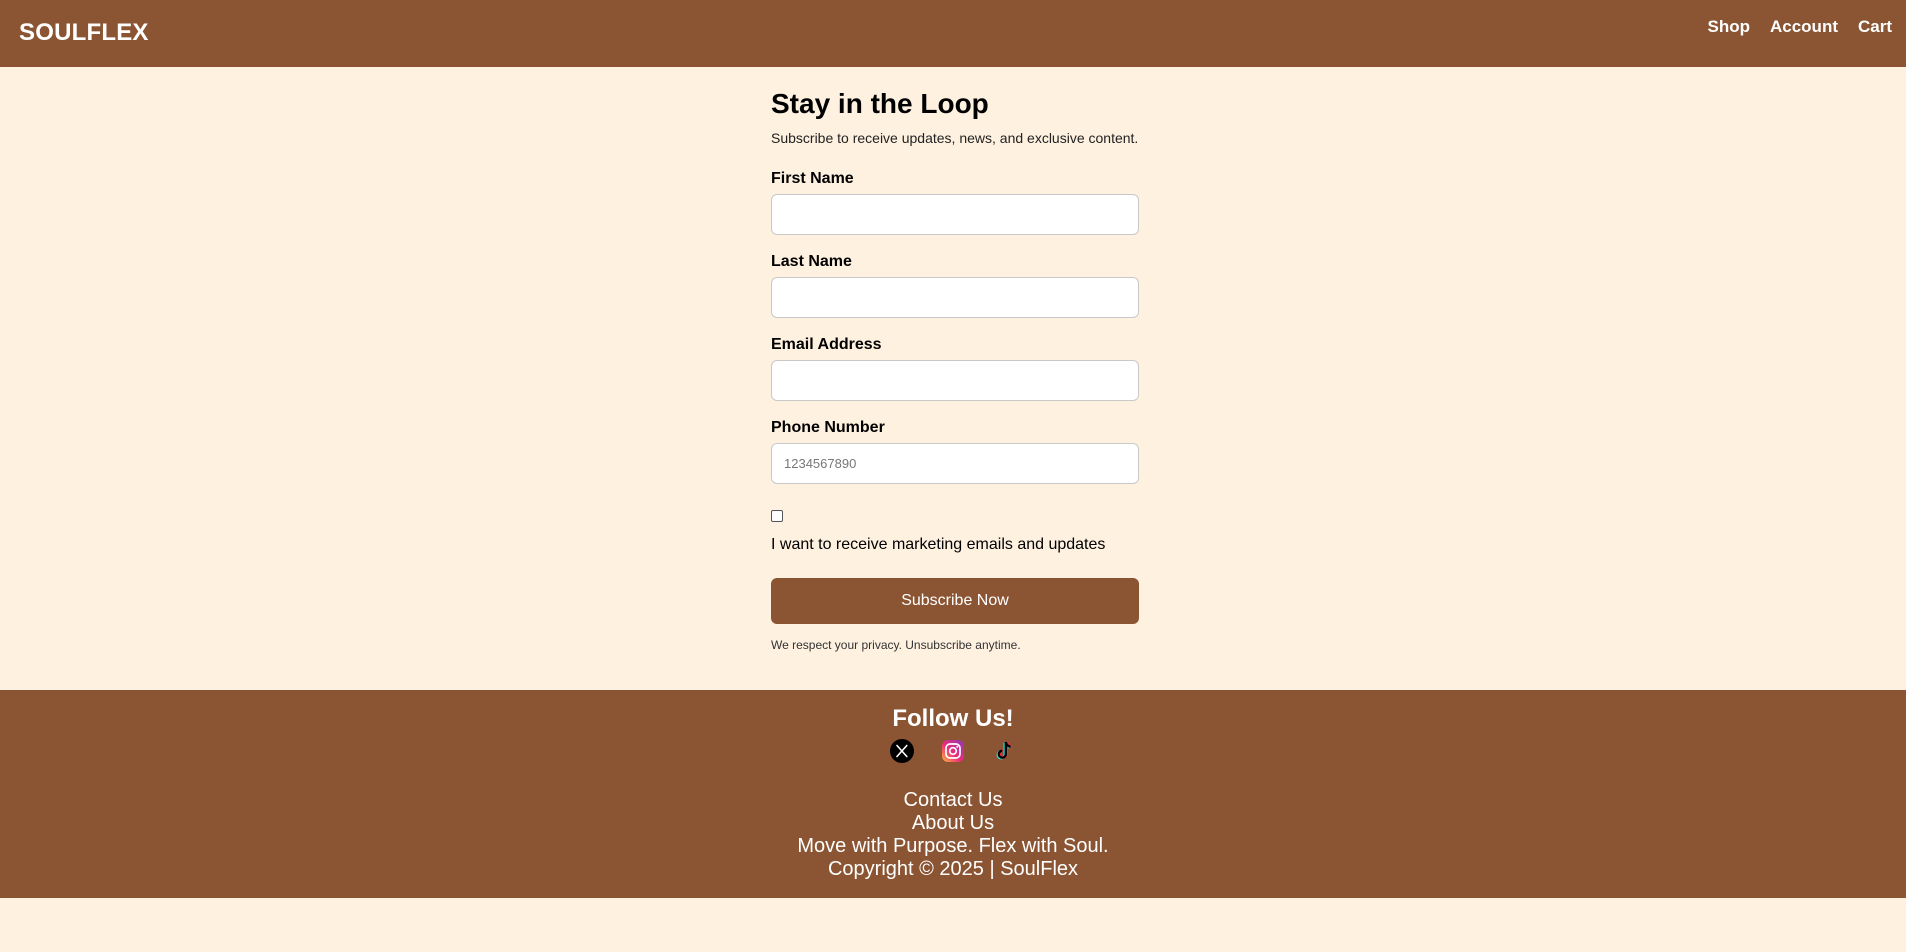 This screenshot has width=1906, height=952. Describe the element at coordinates (955, 380) in the screenshot. I see `email-input` at that location.